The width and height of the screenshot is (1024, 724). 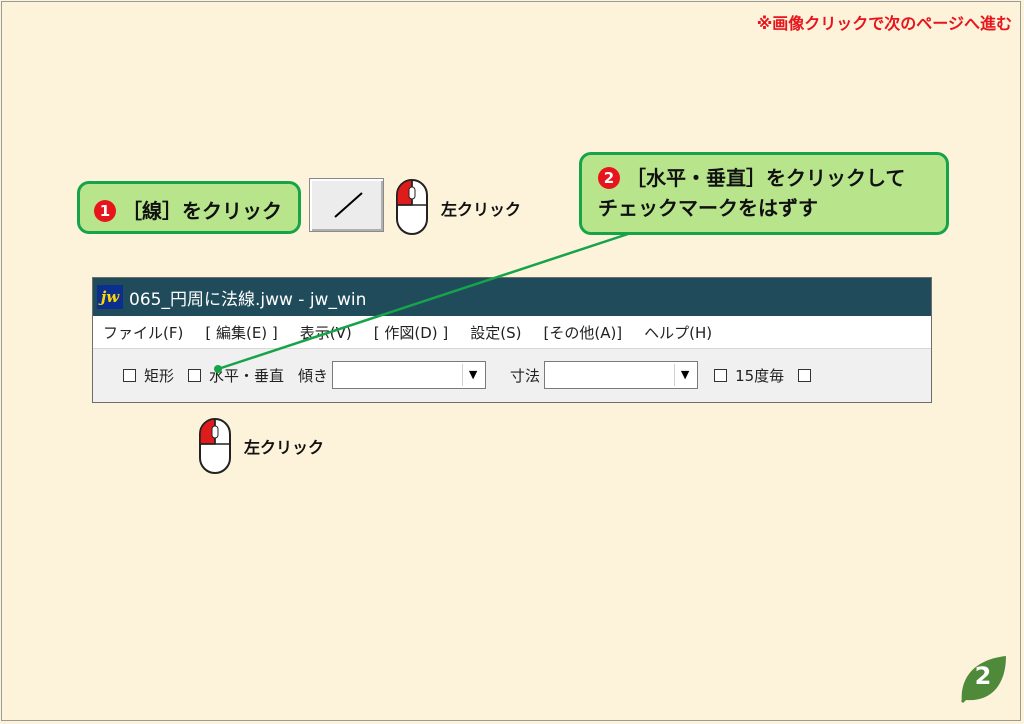 I want to click on next-page-note: ※画像クリックで次のページへ進む, so click(x=884, y=22).